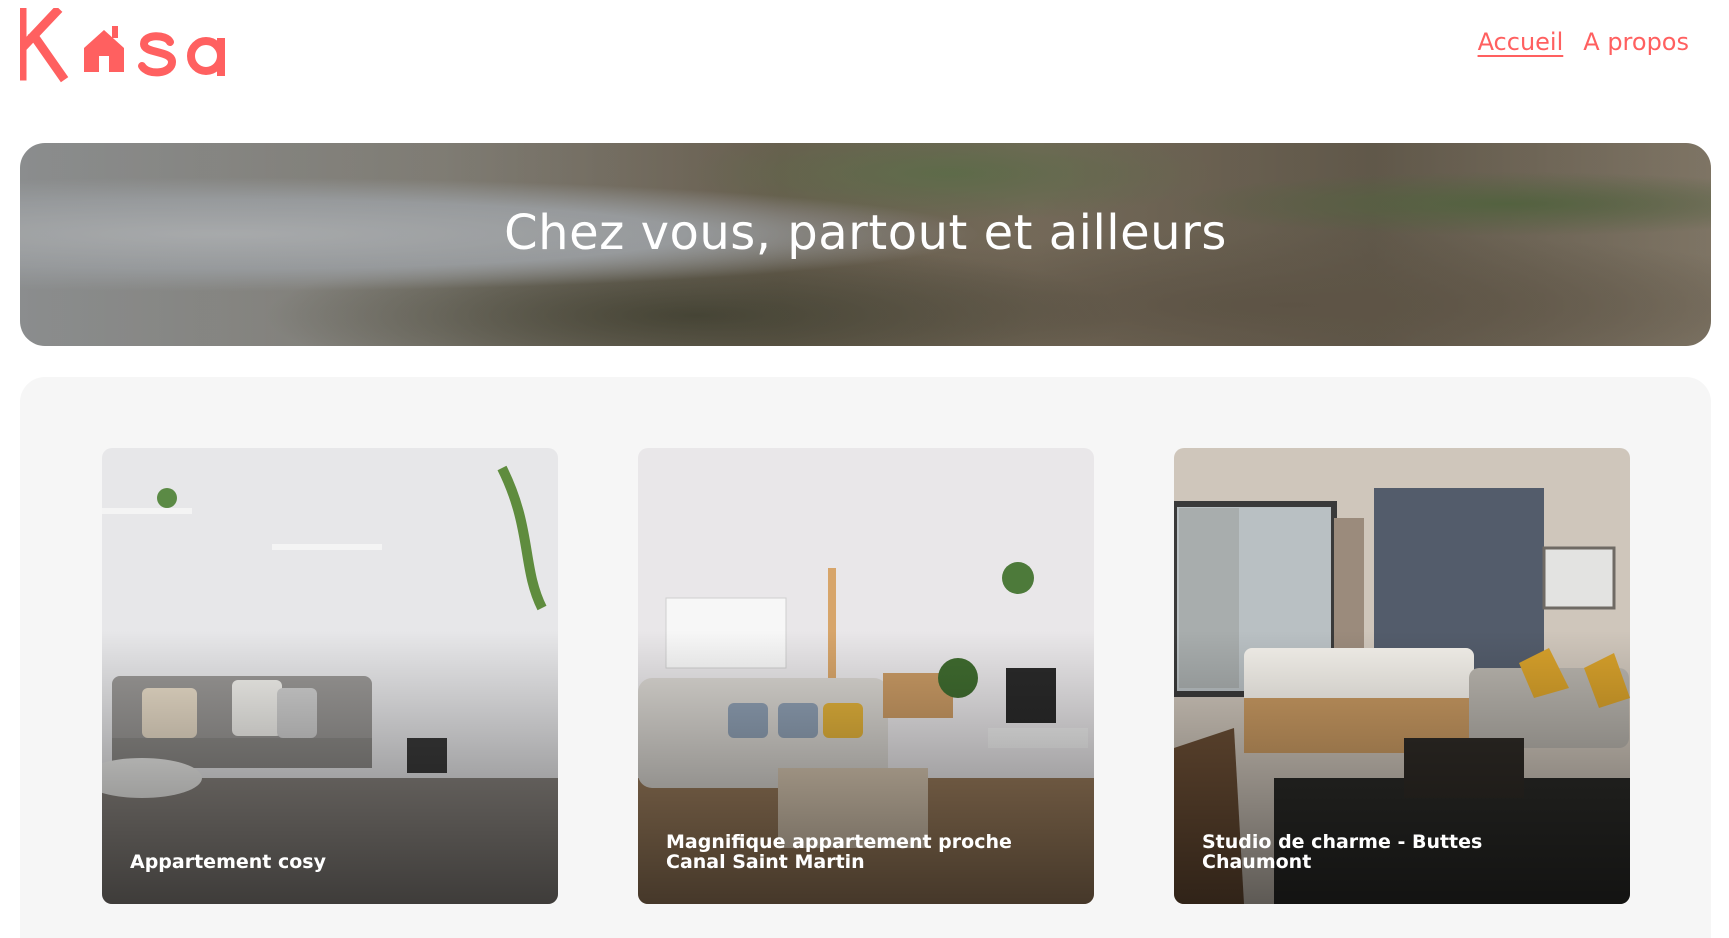 Image resolution: width=1729 pixels, height=938 pixels. What do you see at coordinates (330, 676) in the screenshot?
I see `listing-card-appartement-cosy: Appartement cosy` at bounding box center [330, 676].